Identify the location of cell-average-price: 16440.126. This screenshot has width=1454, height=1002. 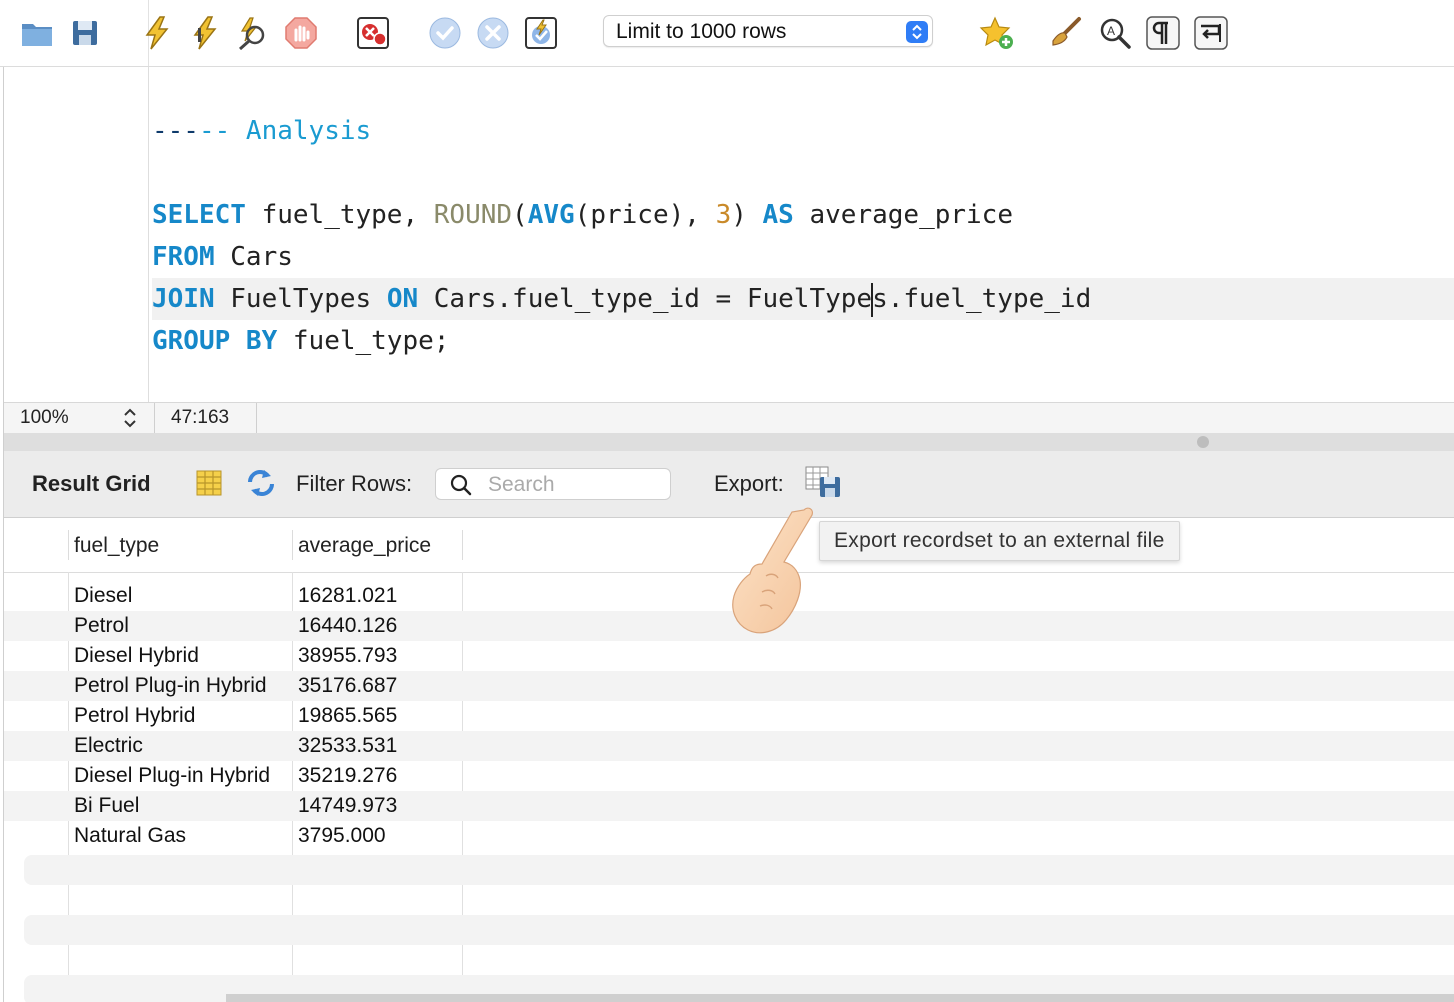
(347, 626).